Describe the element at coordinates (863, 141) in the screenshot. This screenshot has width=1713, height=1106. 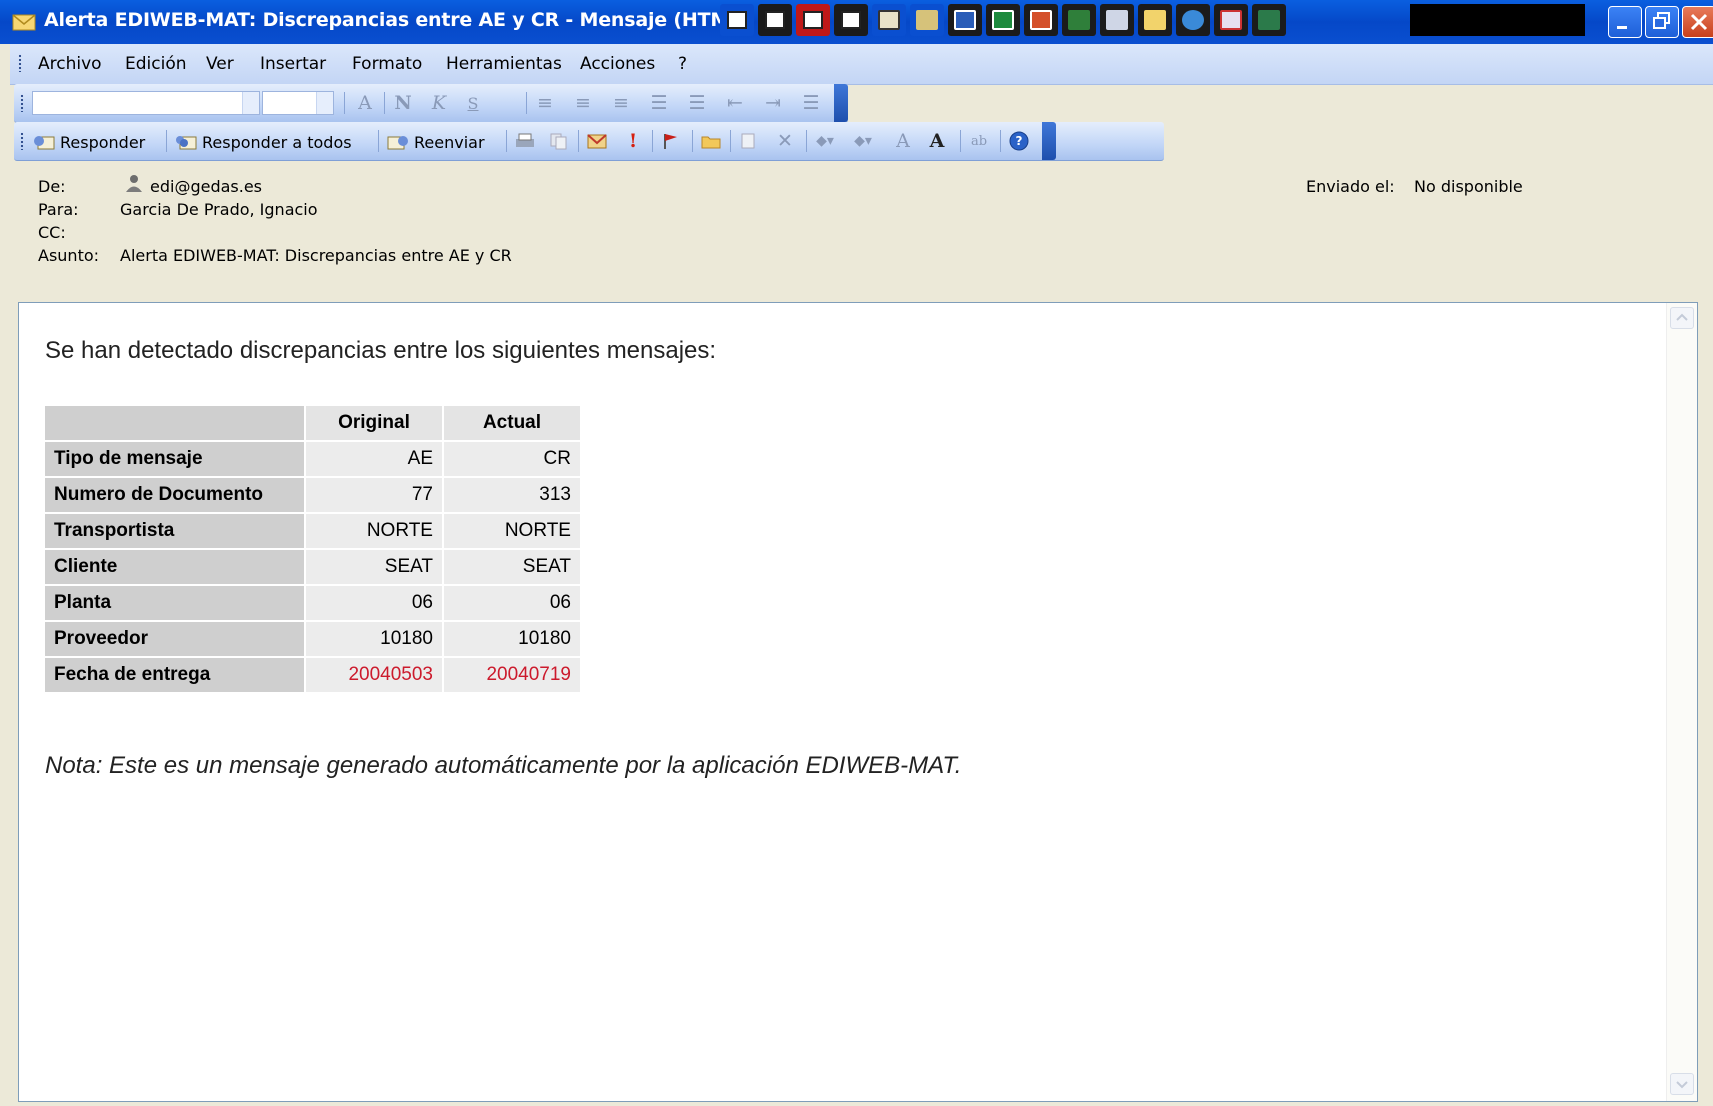
I see `next-item-icon: ◆▾` at that location.